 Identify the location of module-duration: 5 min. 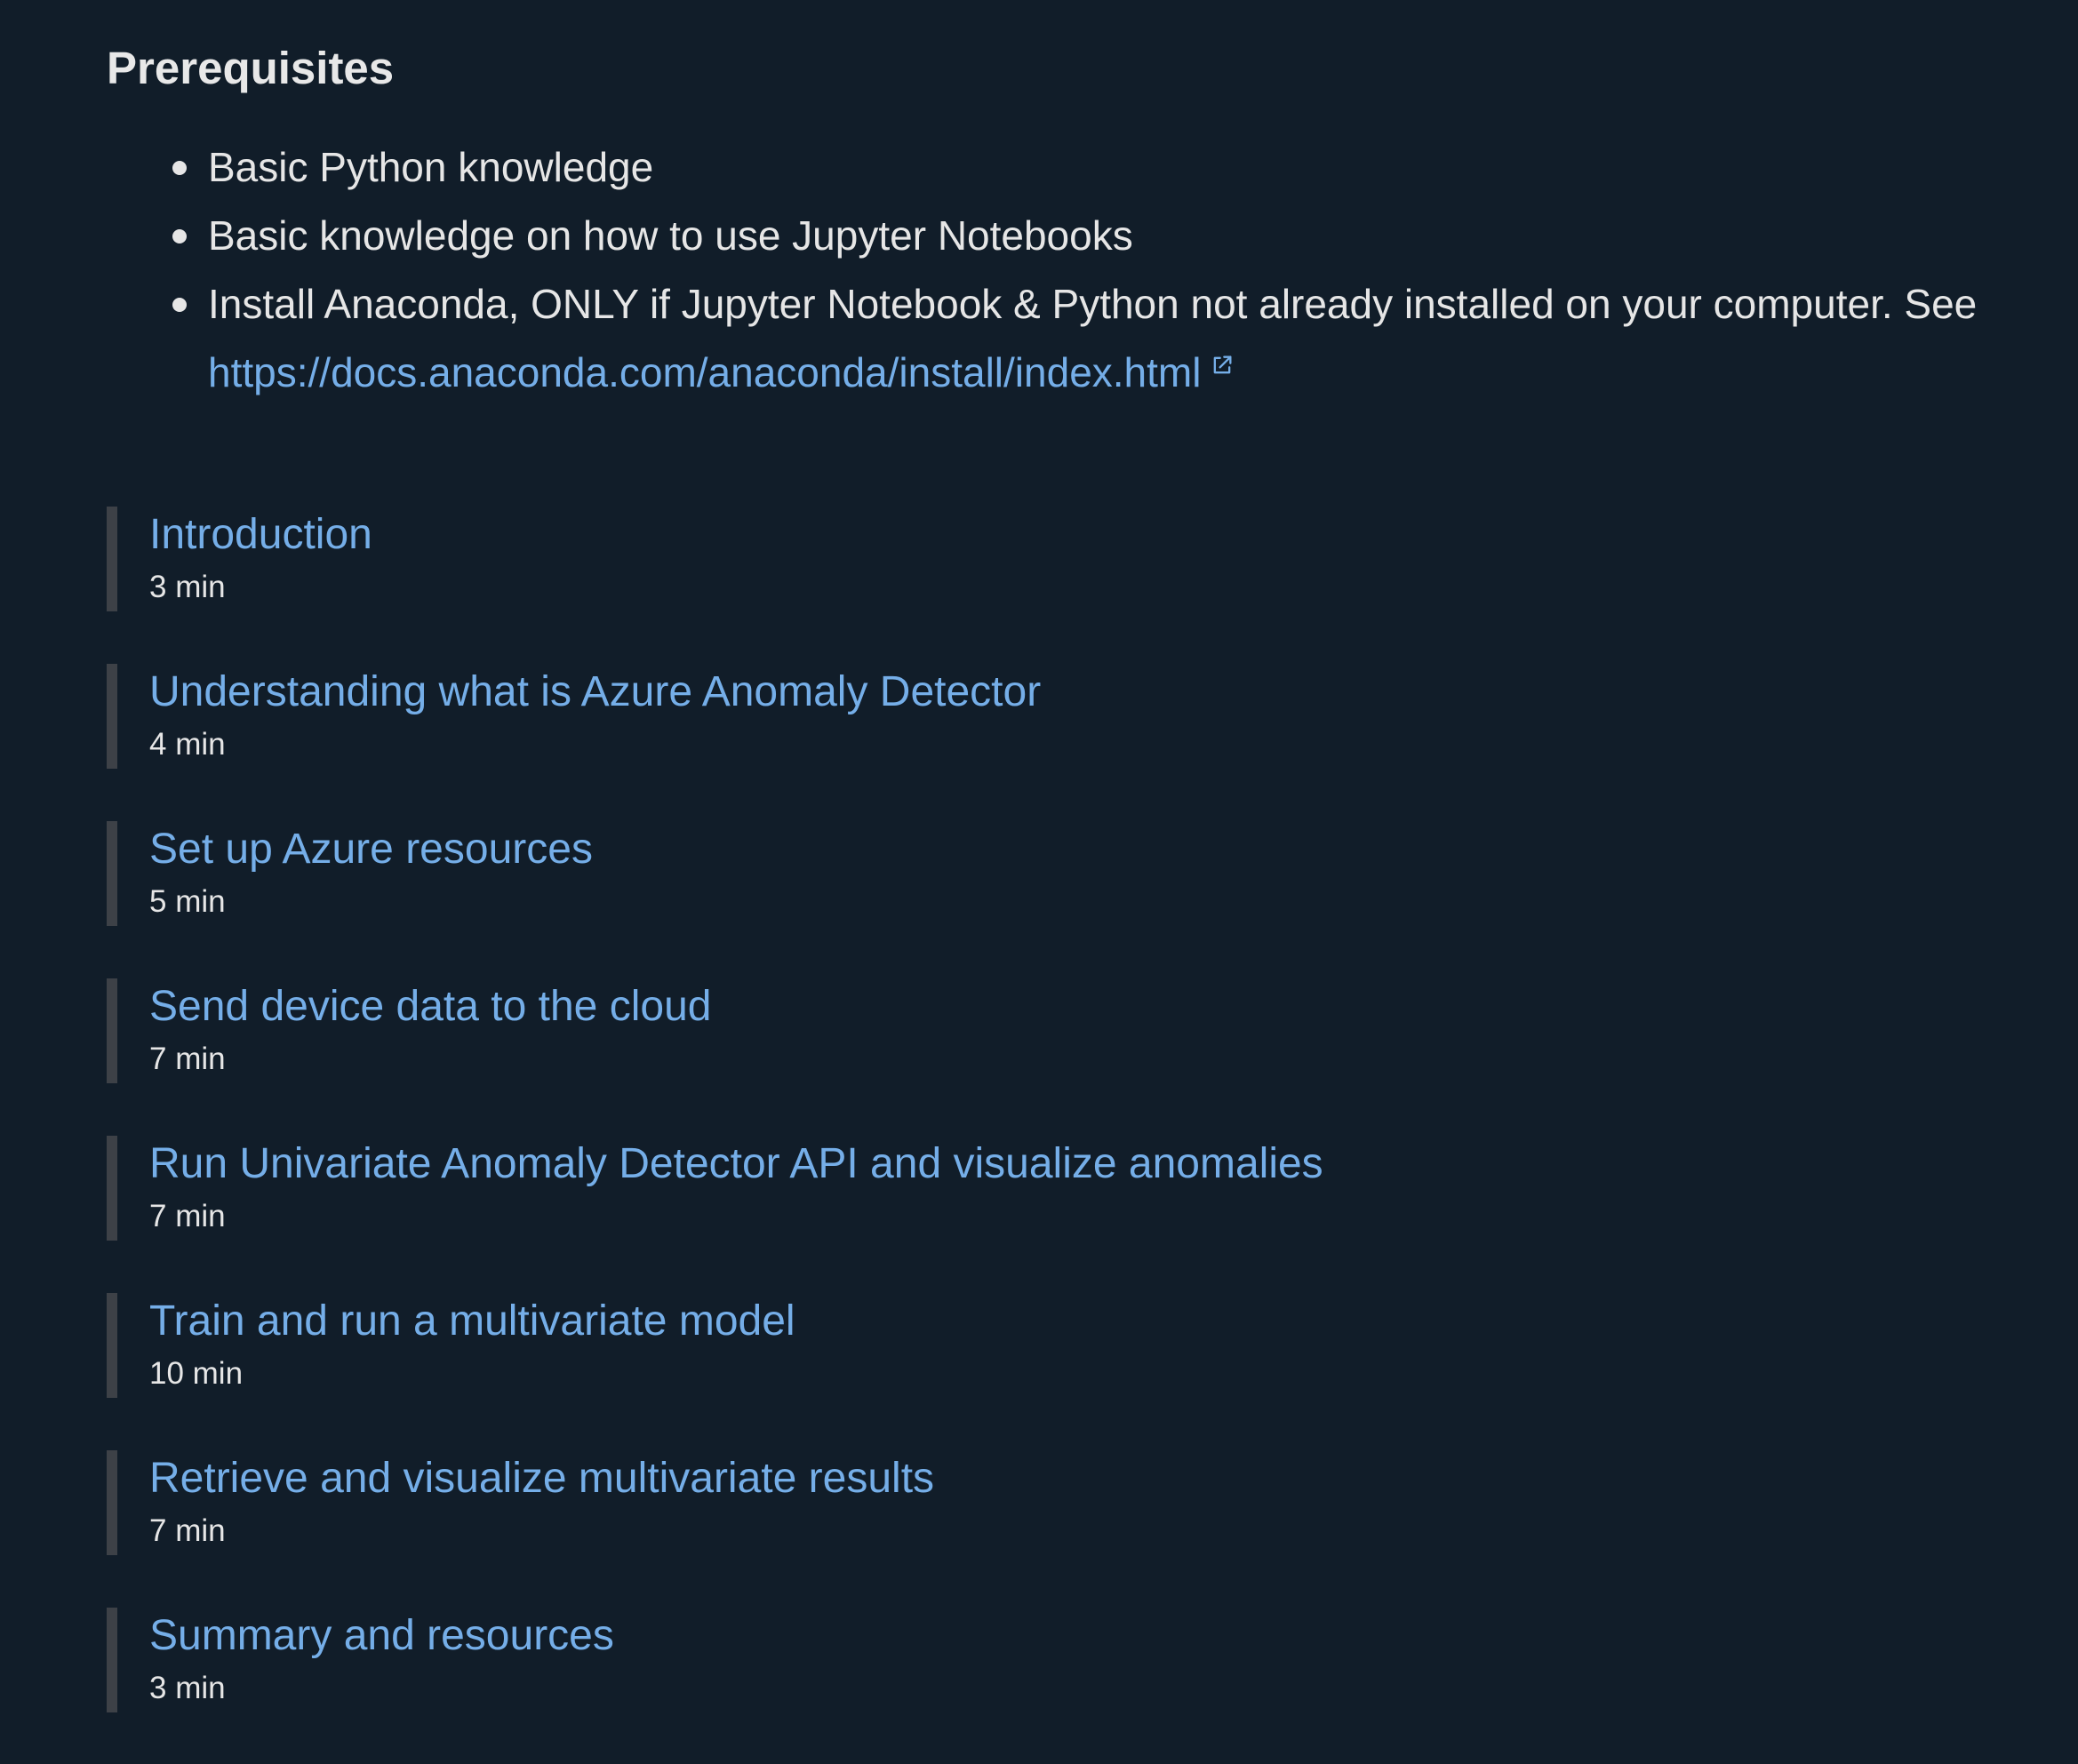
(187, 901).